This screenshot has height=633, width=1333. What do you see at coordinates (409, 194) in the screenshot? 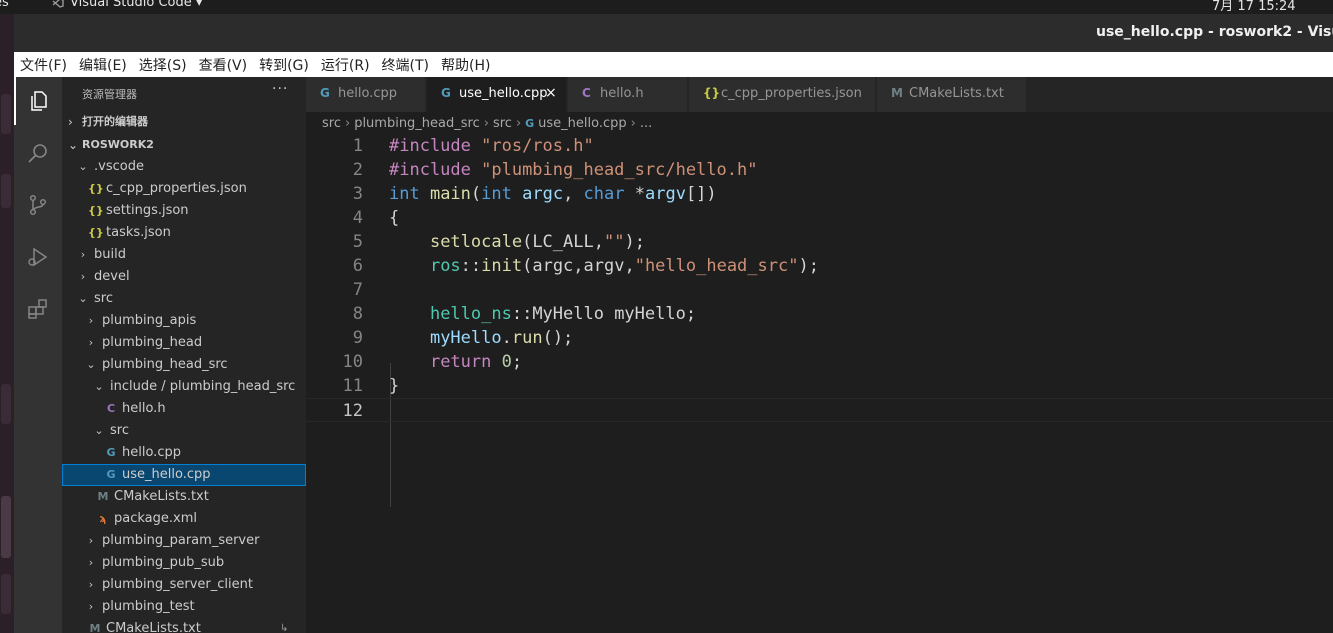
I see `keyword-token: int` at bounding box center [409, 194].